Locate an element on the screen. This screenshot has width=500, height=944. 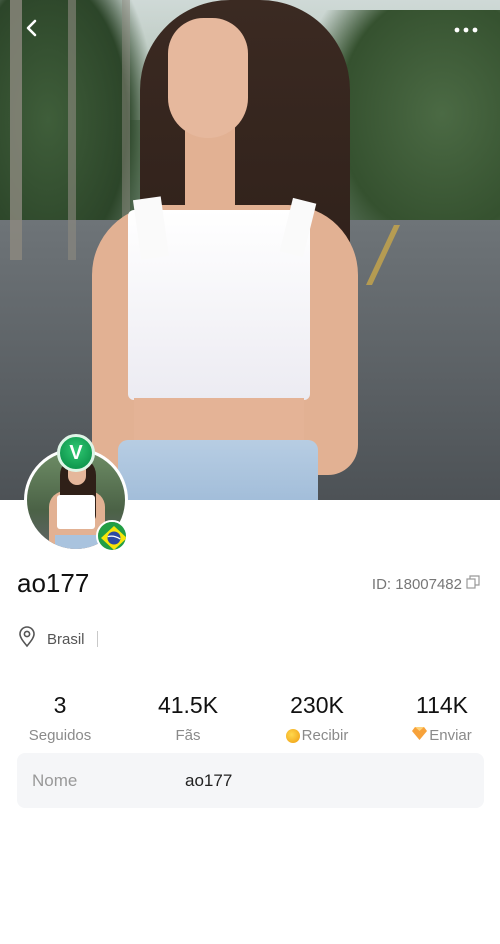
vip-badge: V is located at coordinates (76, 453).